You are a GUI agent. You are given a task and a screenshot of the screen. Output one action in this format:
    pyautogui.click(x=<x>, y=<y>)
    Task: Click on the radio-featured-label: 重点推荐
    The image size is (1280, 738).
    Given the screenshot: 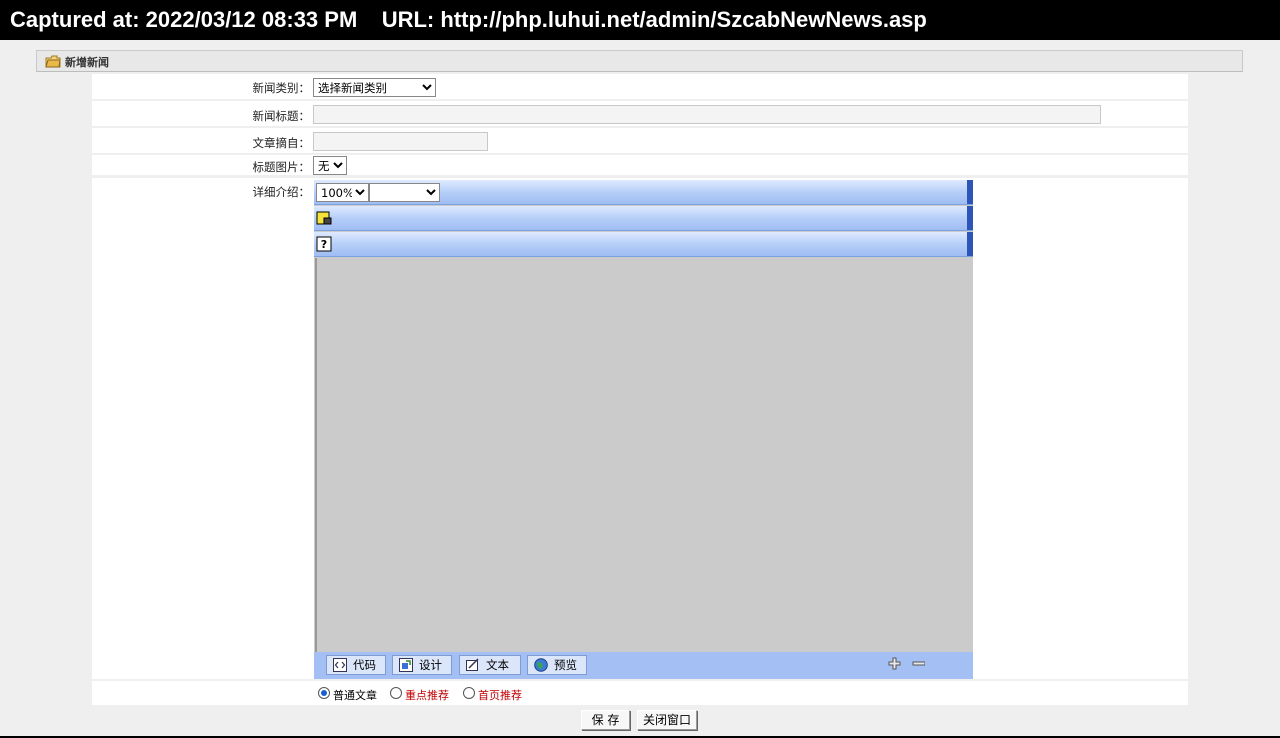 What is the action you would take?
    pyautogui.click(x=427, y=695)
    